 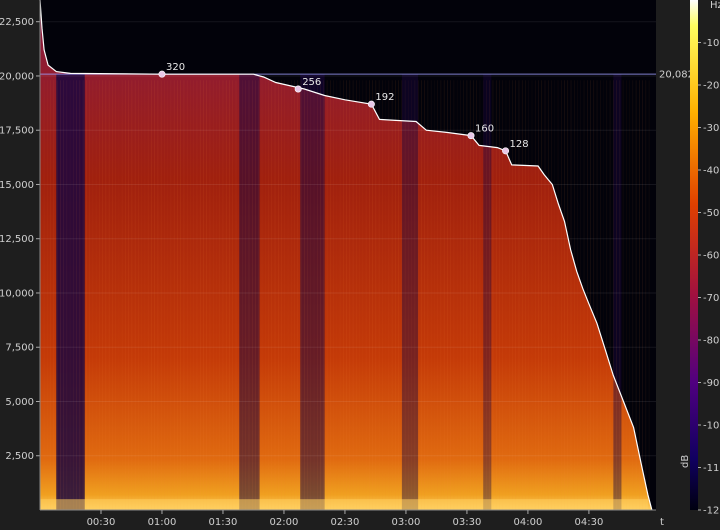 What do you see at coordinates (223, 522) in the screenshot?
I see `x-tick-label: 01:30` at bounding box center [223, 522].